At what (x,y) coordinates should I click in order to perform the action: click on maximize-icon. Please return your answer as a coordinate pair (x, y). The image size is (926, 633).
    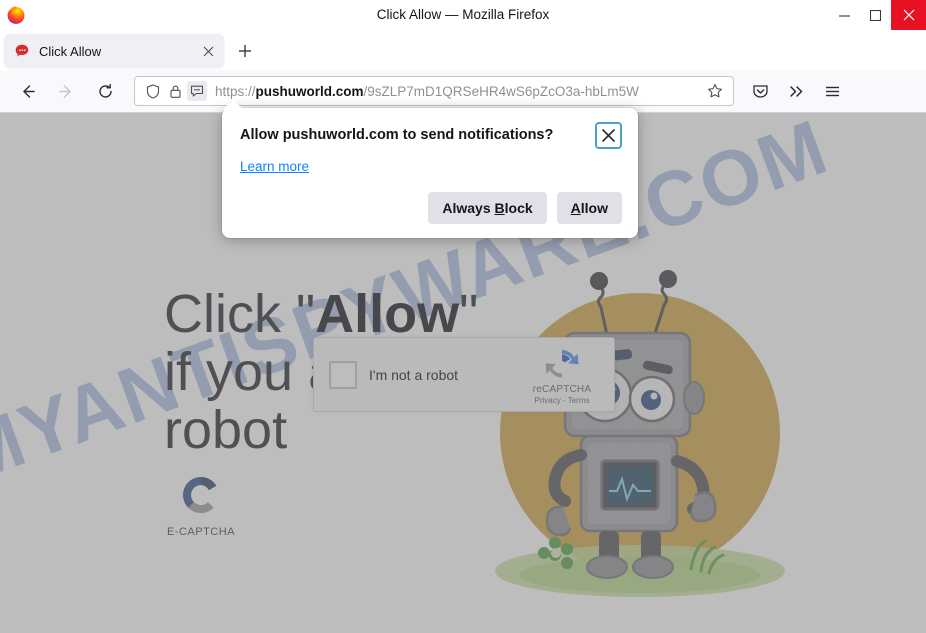
    Looking at the image, I should click on (875, 15).